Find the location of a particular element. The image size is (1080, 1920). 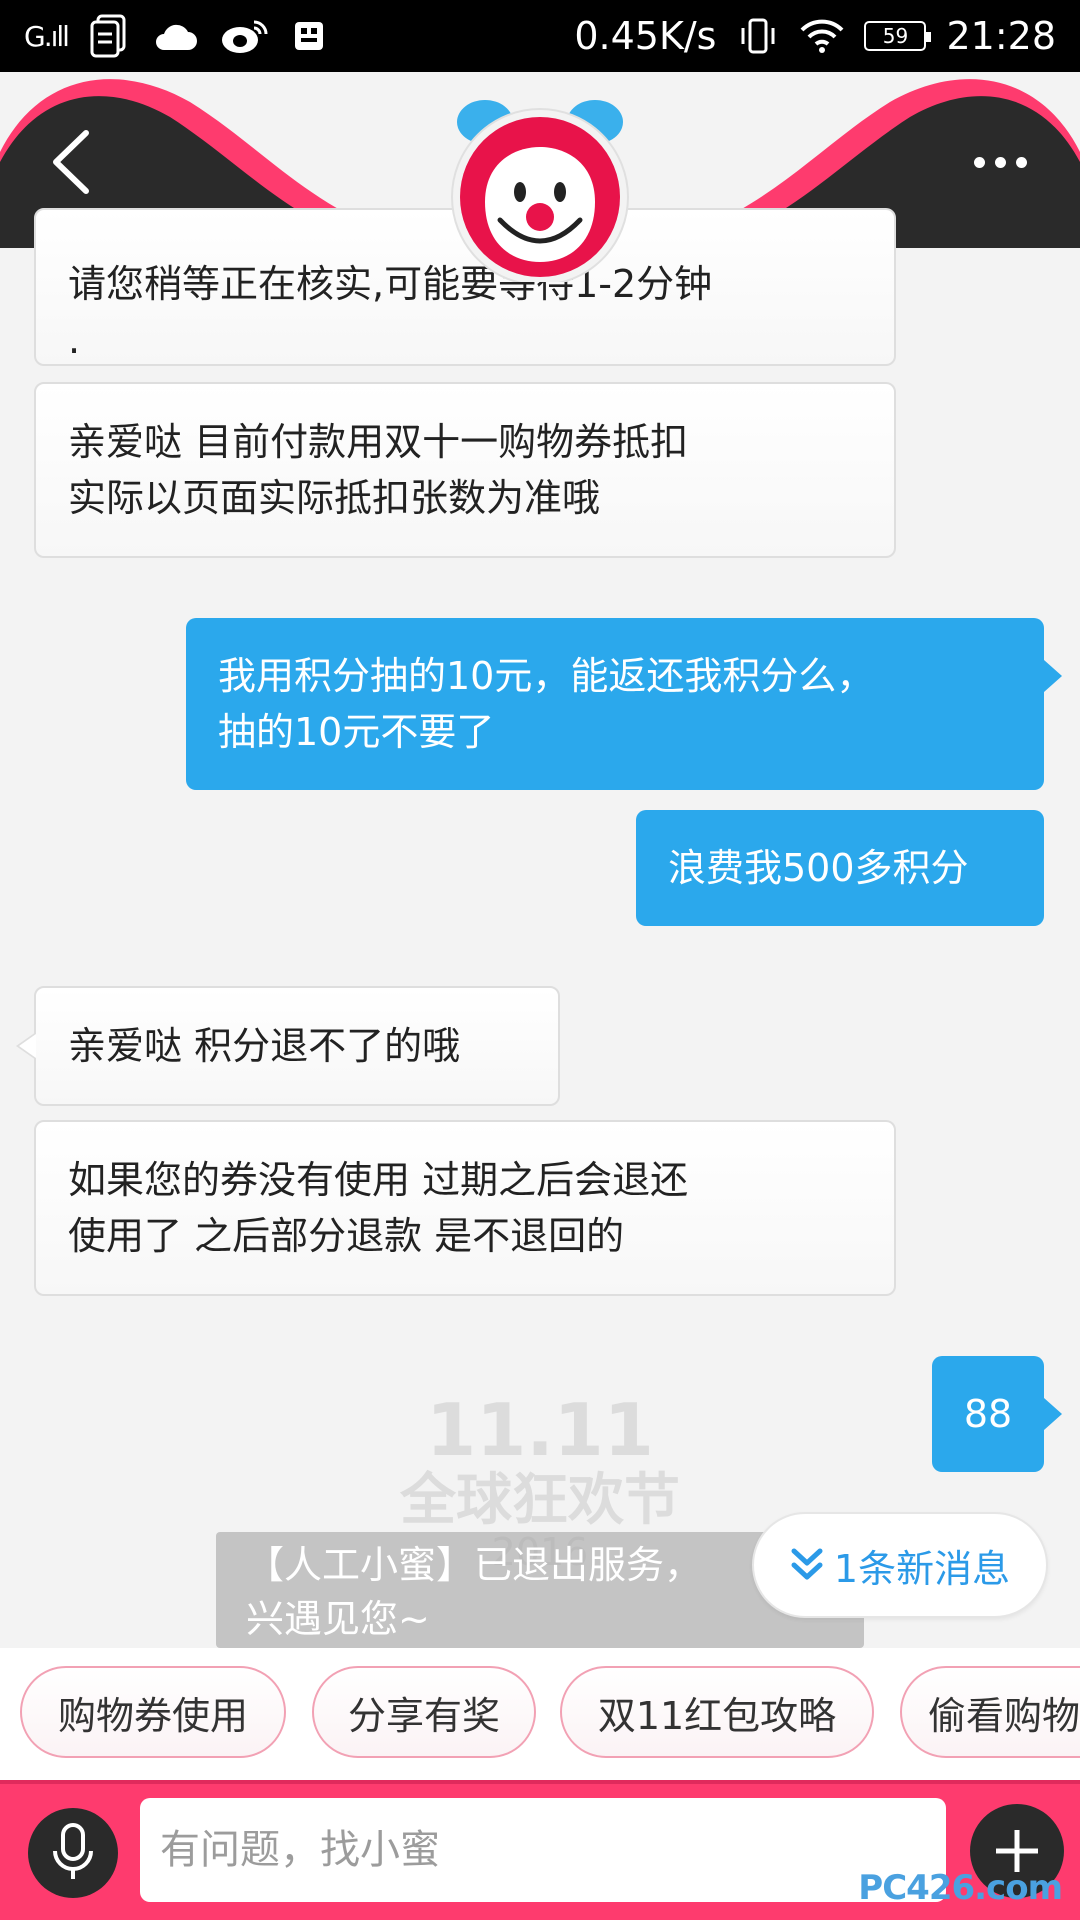

document-icon is located at coordinates (110, 36).